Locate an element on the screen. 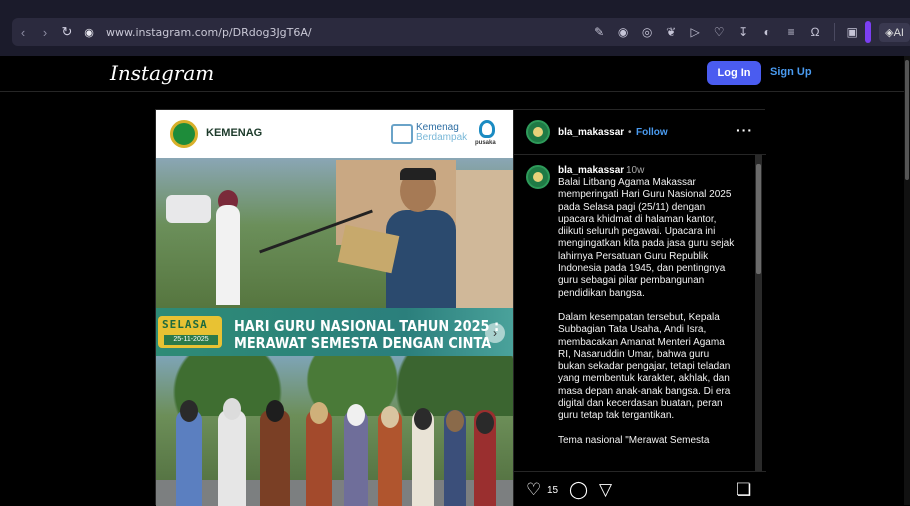 This screenshot has height=506, width=910. play-icon: ▷ is located at coordinates (695, 32).